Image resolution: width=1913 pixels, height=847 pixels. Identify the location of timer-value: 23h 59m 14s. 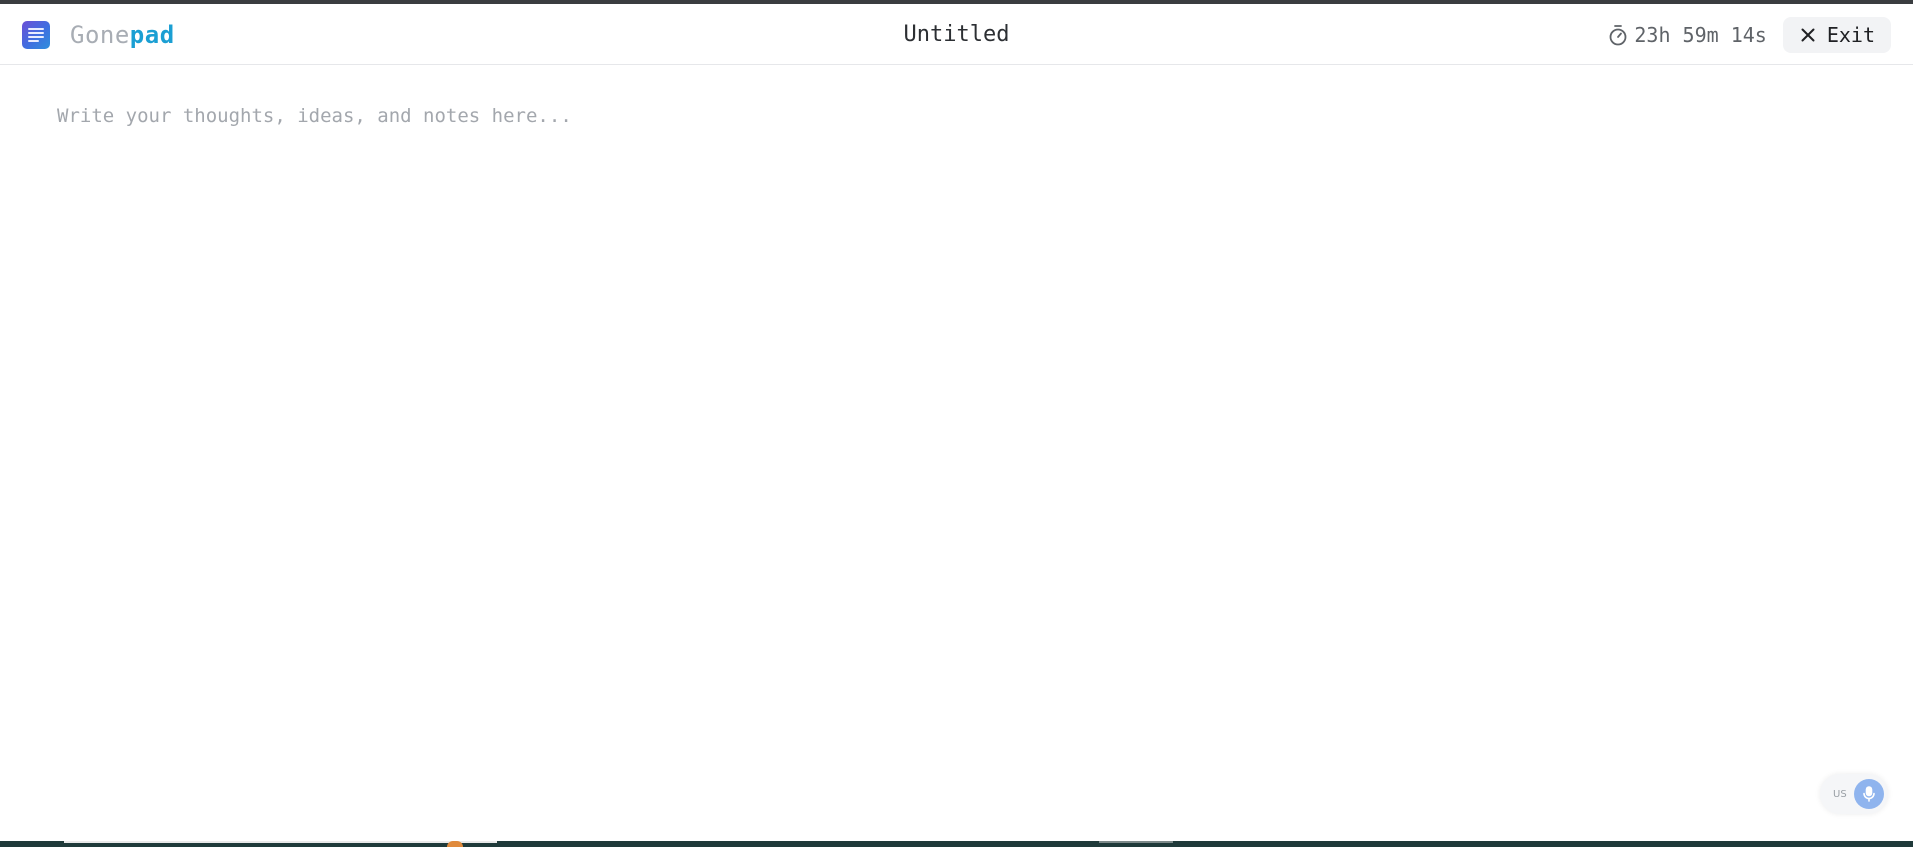
(1700, 35).